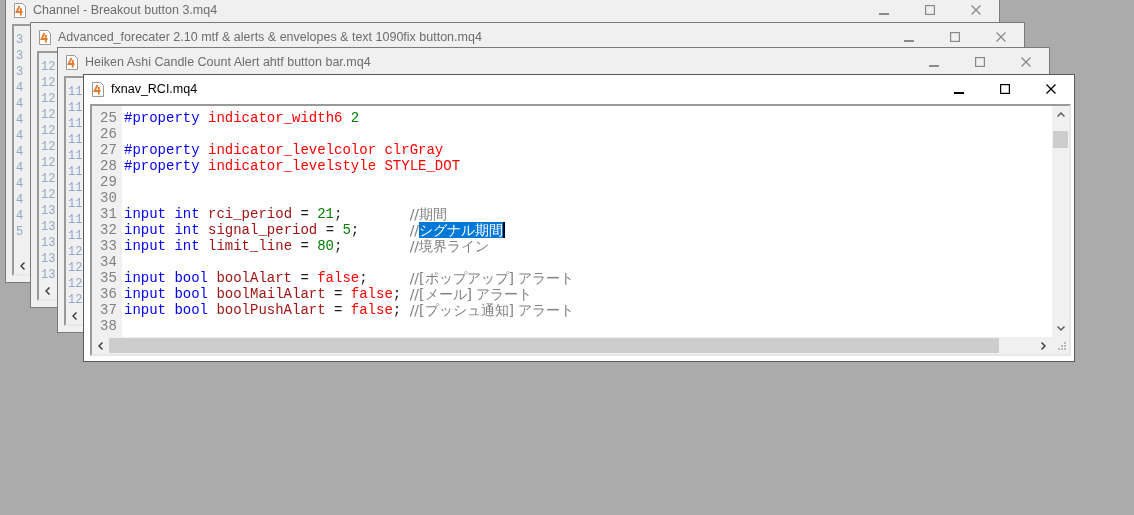  What do you see at coordinates (292, 166) in the screenshot?
I see `code-token: indicator_levelstyle` at bounding box center [292, 166].